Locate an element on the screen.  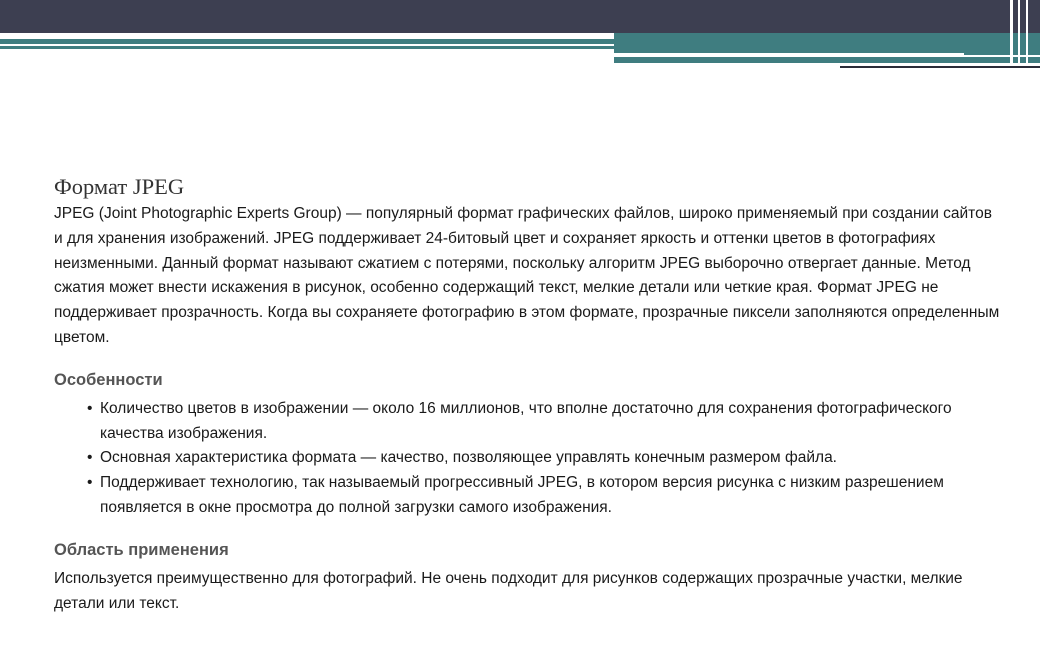
header-teal-band-right is located at coordinates (827, 44).